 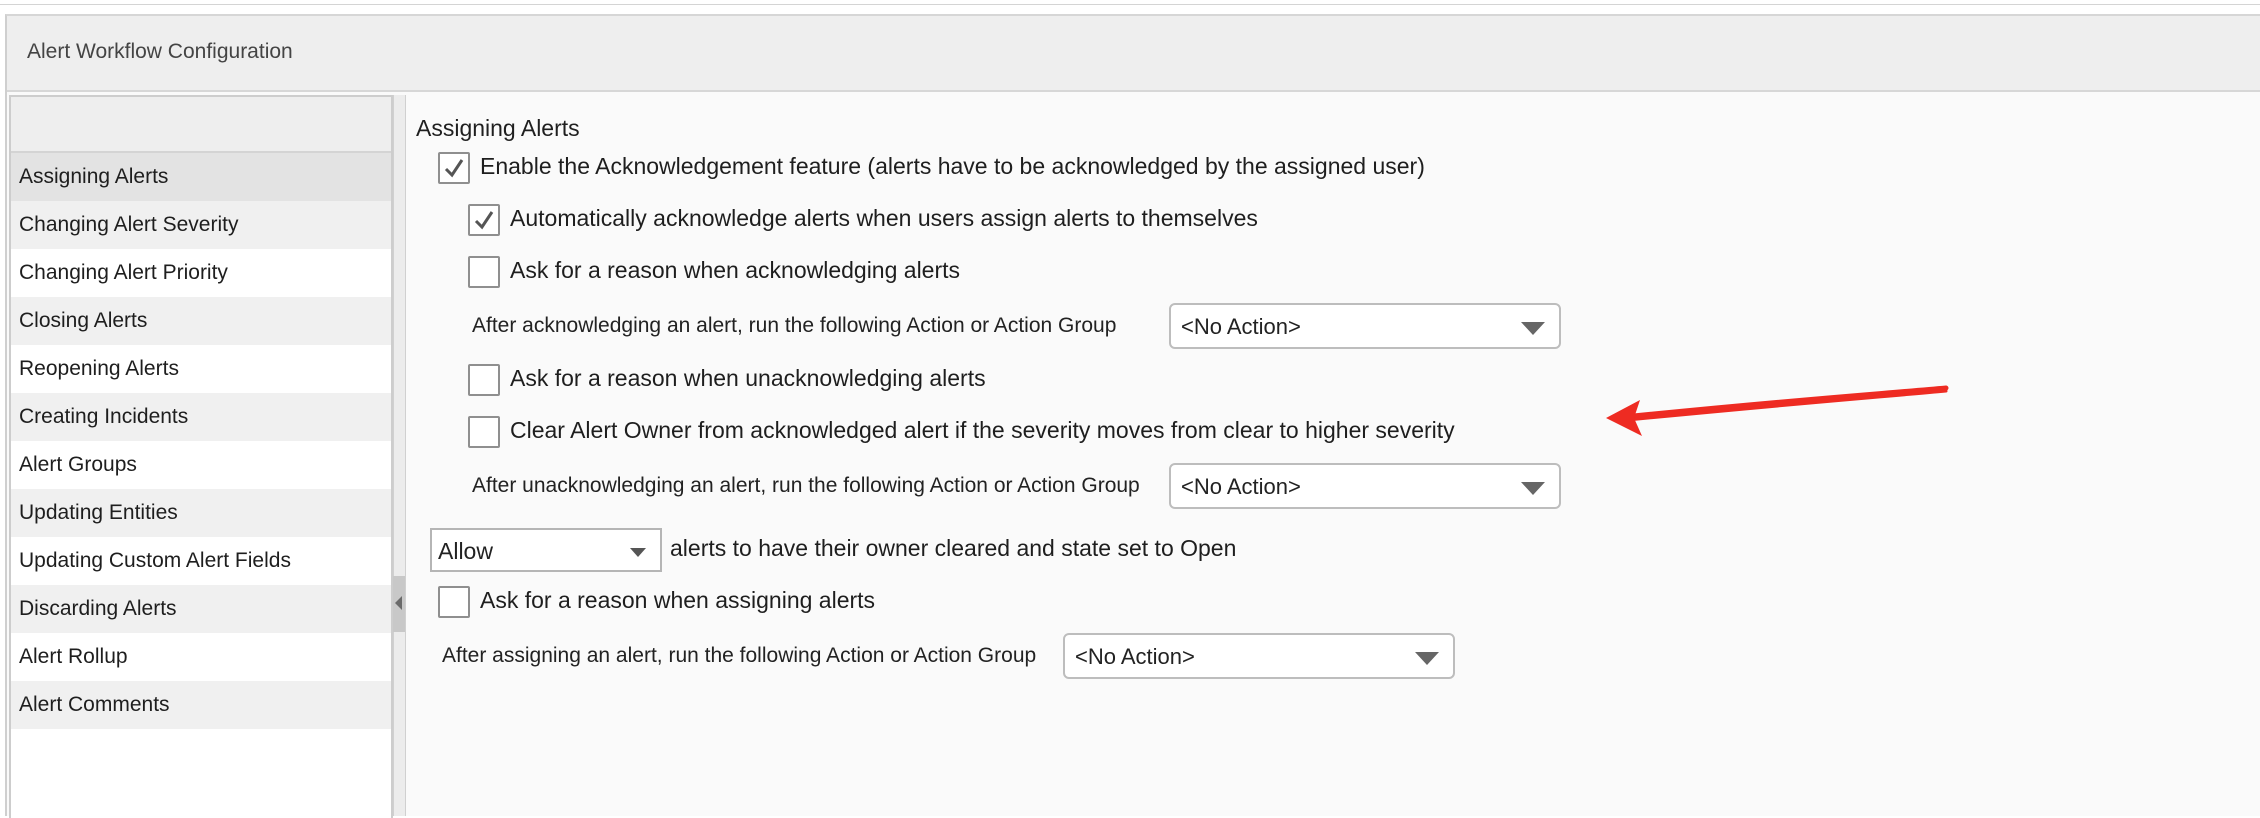 What do you see at coordinates (201, 125) in the screenshot?
I see `sidebar-header` at bounding box center [201, 125].